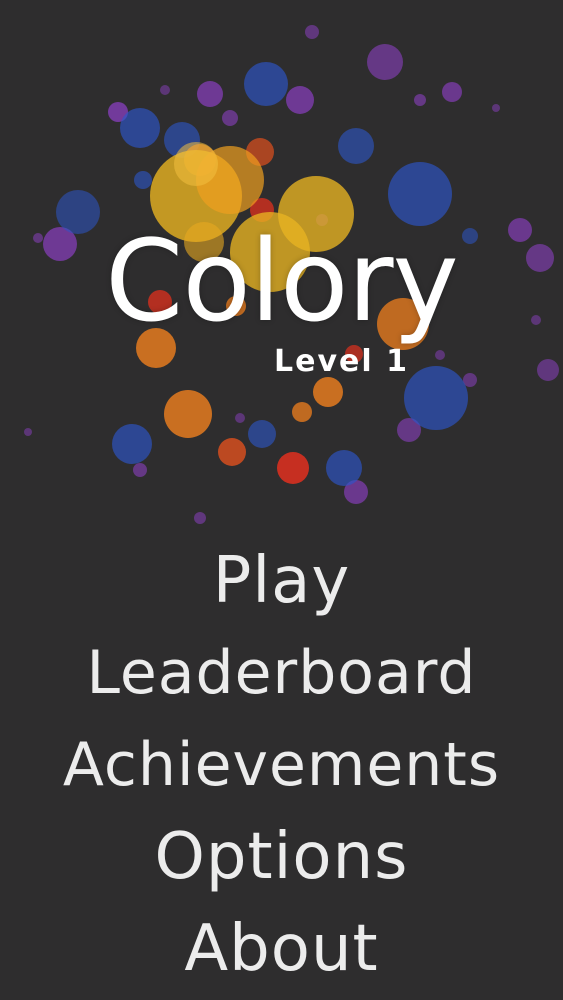 This screenshot has width=563, height=1000. I want to click on menu-item-options: Options, so click(281, 857).